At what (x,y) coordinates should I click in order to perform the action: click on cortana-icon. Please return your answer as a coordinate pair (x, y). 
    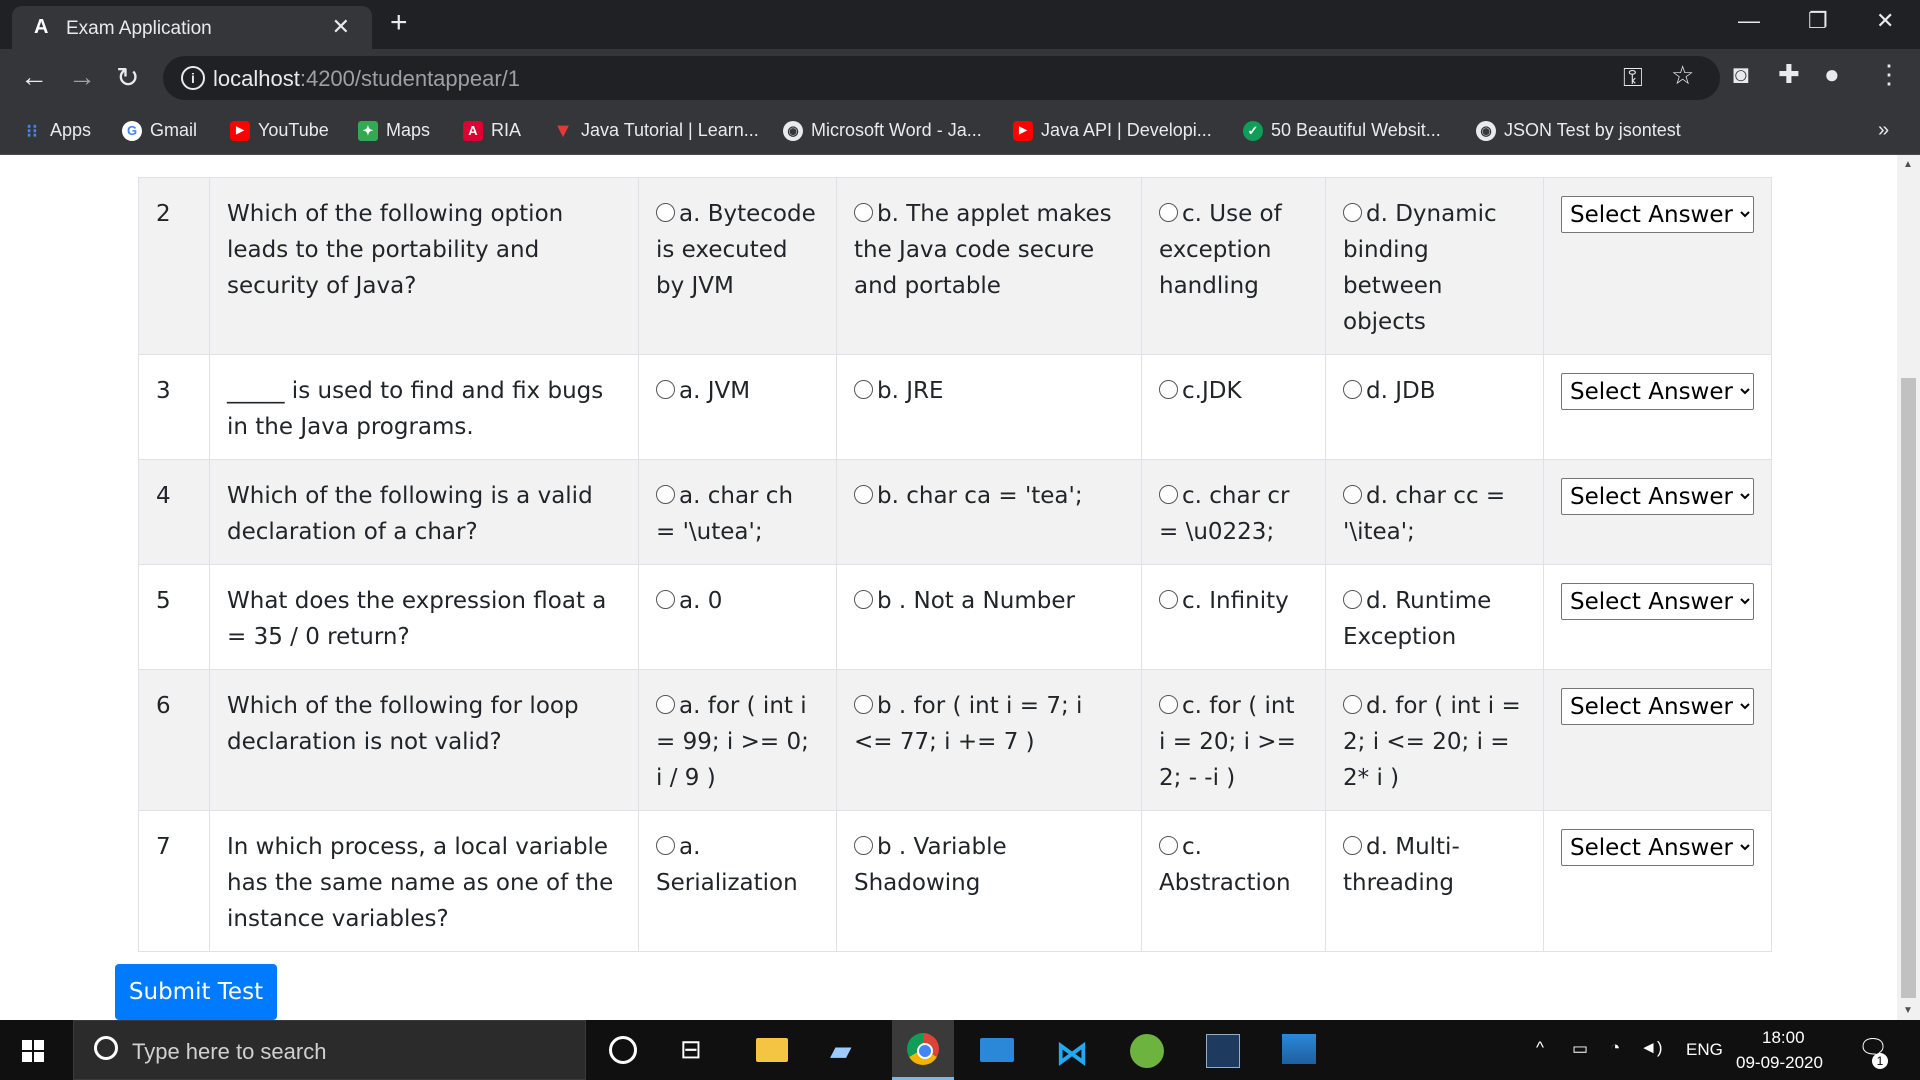
    Looking at the image, I should click on (623, 1050).